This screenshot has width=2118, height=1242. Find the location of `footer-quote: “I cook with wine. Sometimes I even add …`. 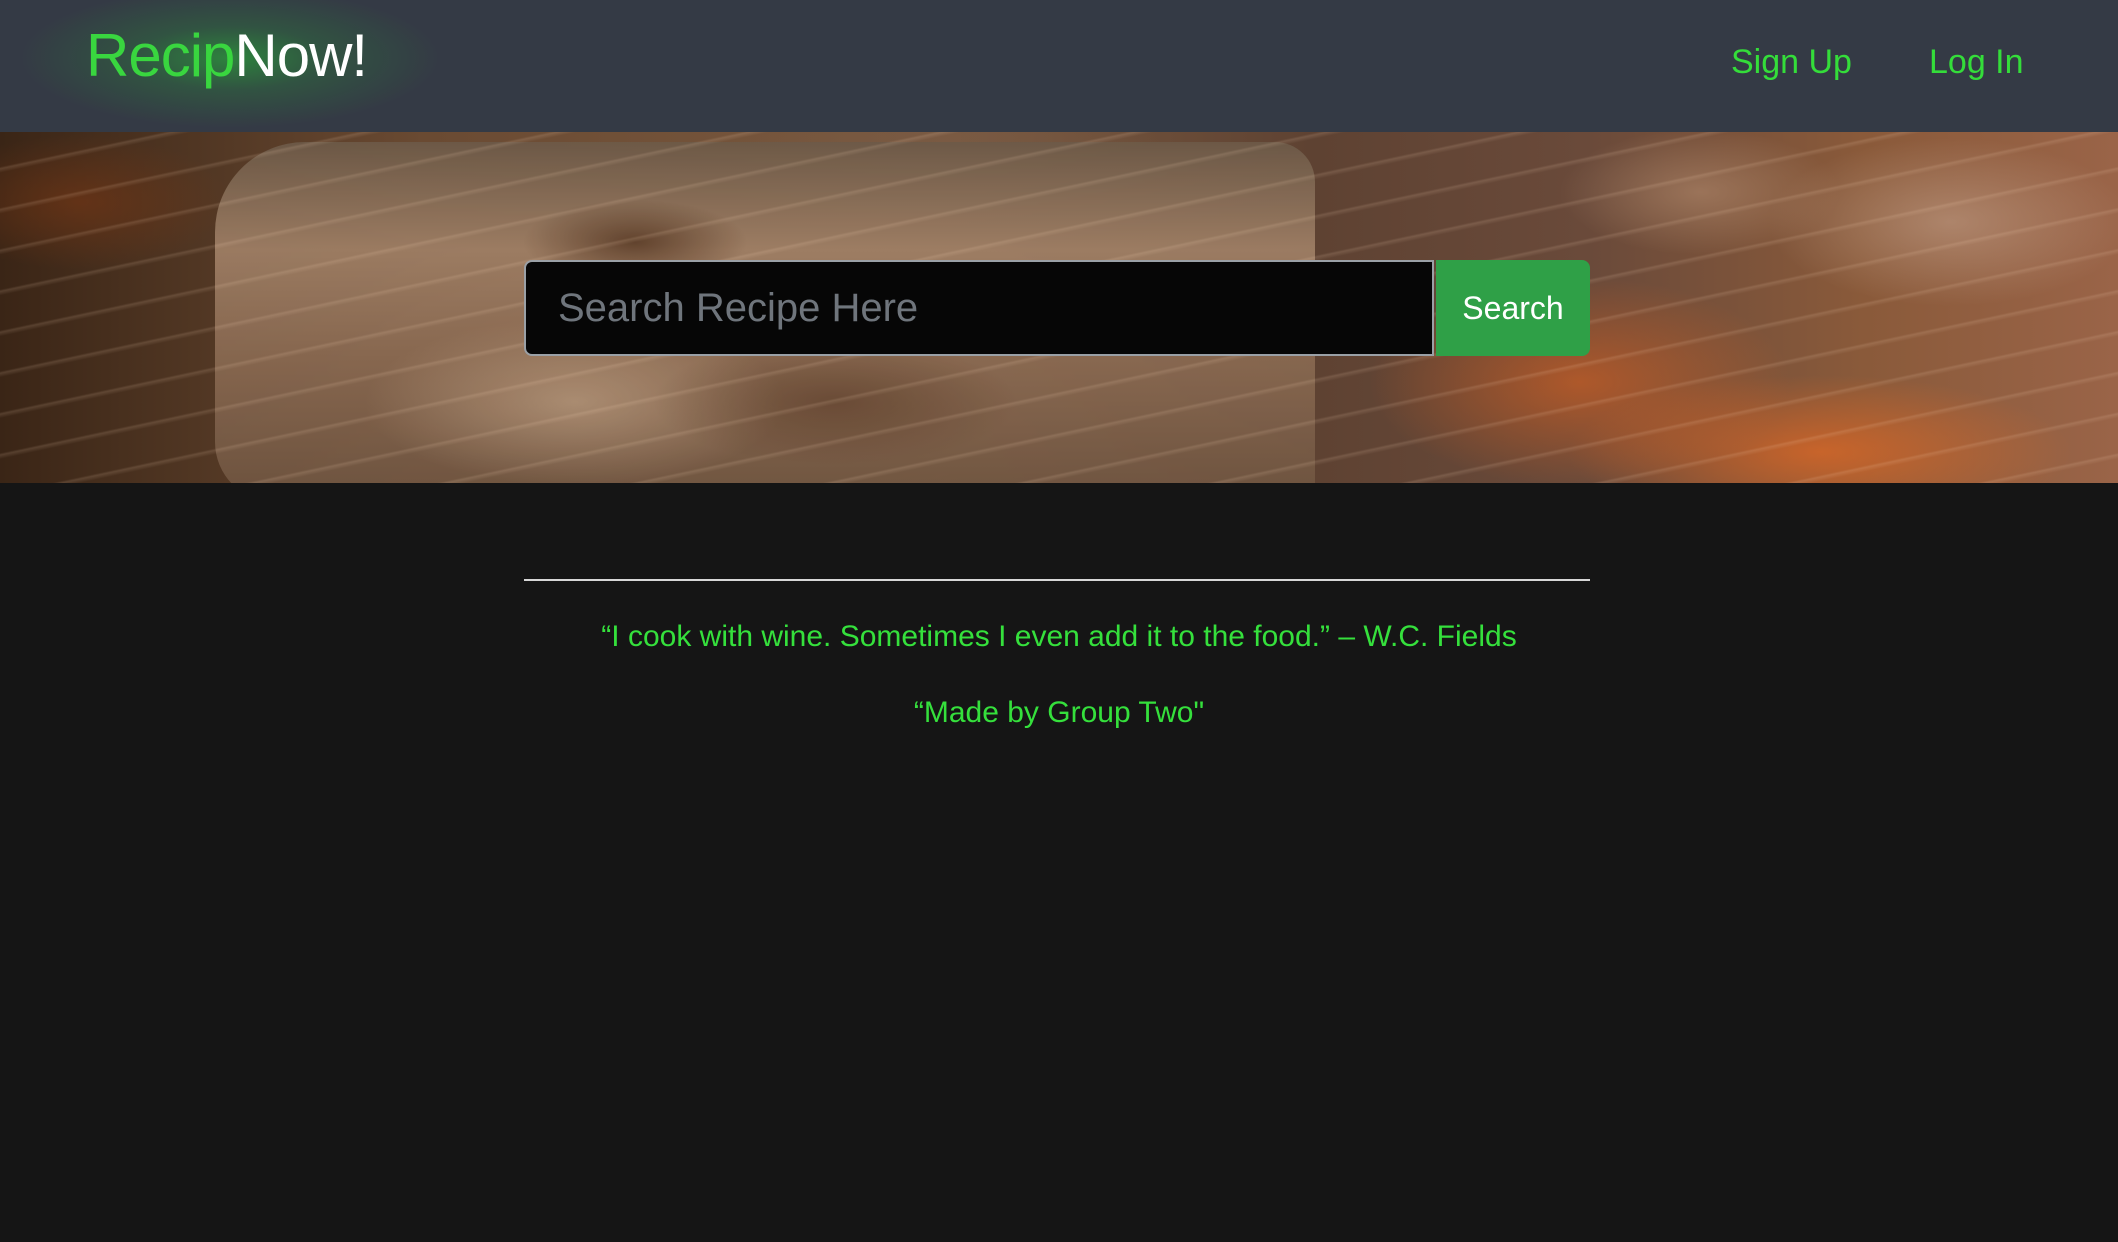

footer-quote: “I cook with wine. Sometimes I even add … is located at coordinates (1059, 636).